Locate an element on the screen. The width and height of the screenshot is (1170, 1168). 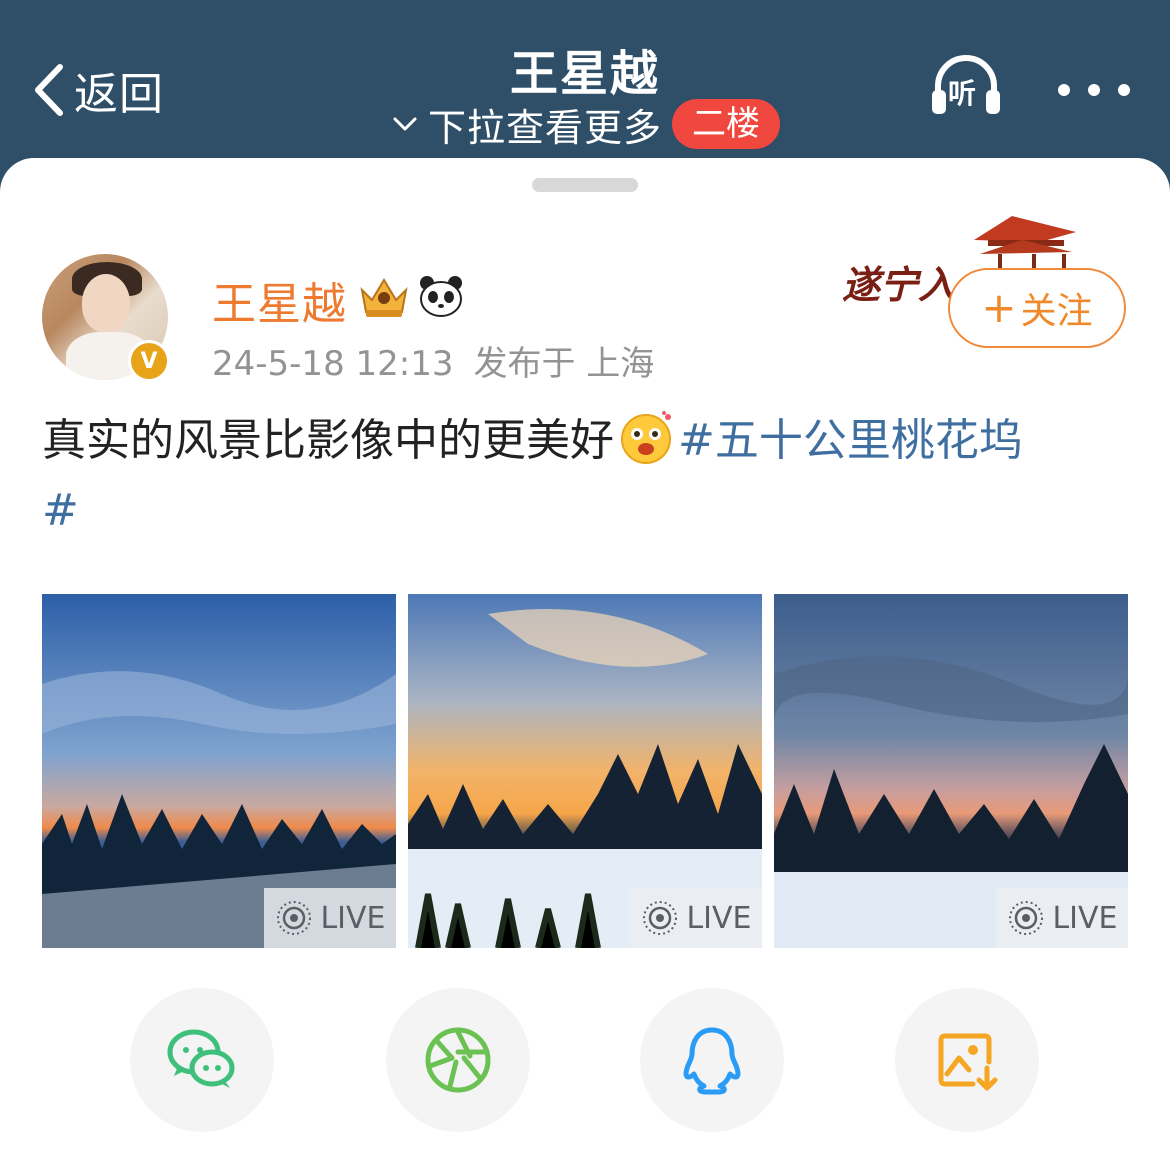
drag-handle is located at coordinates (585, 185).